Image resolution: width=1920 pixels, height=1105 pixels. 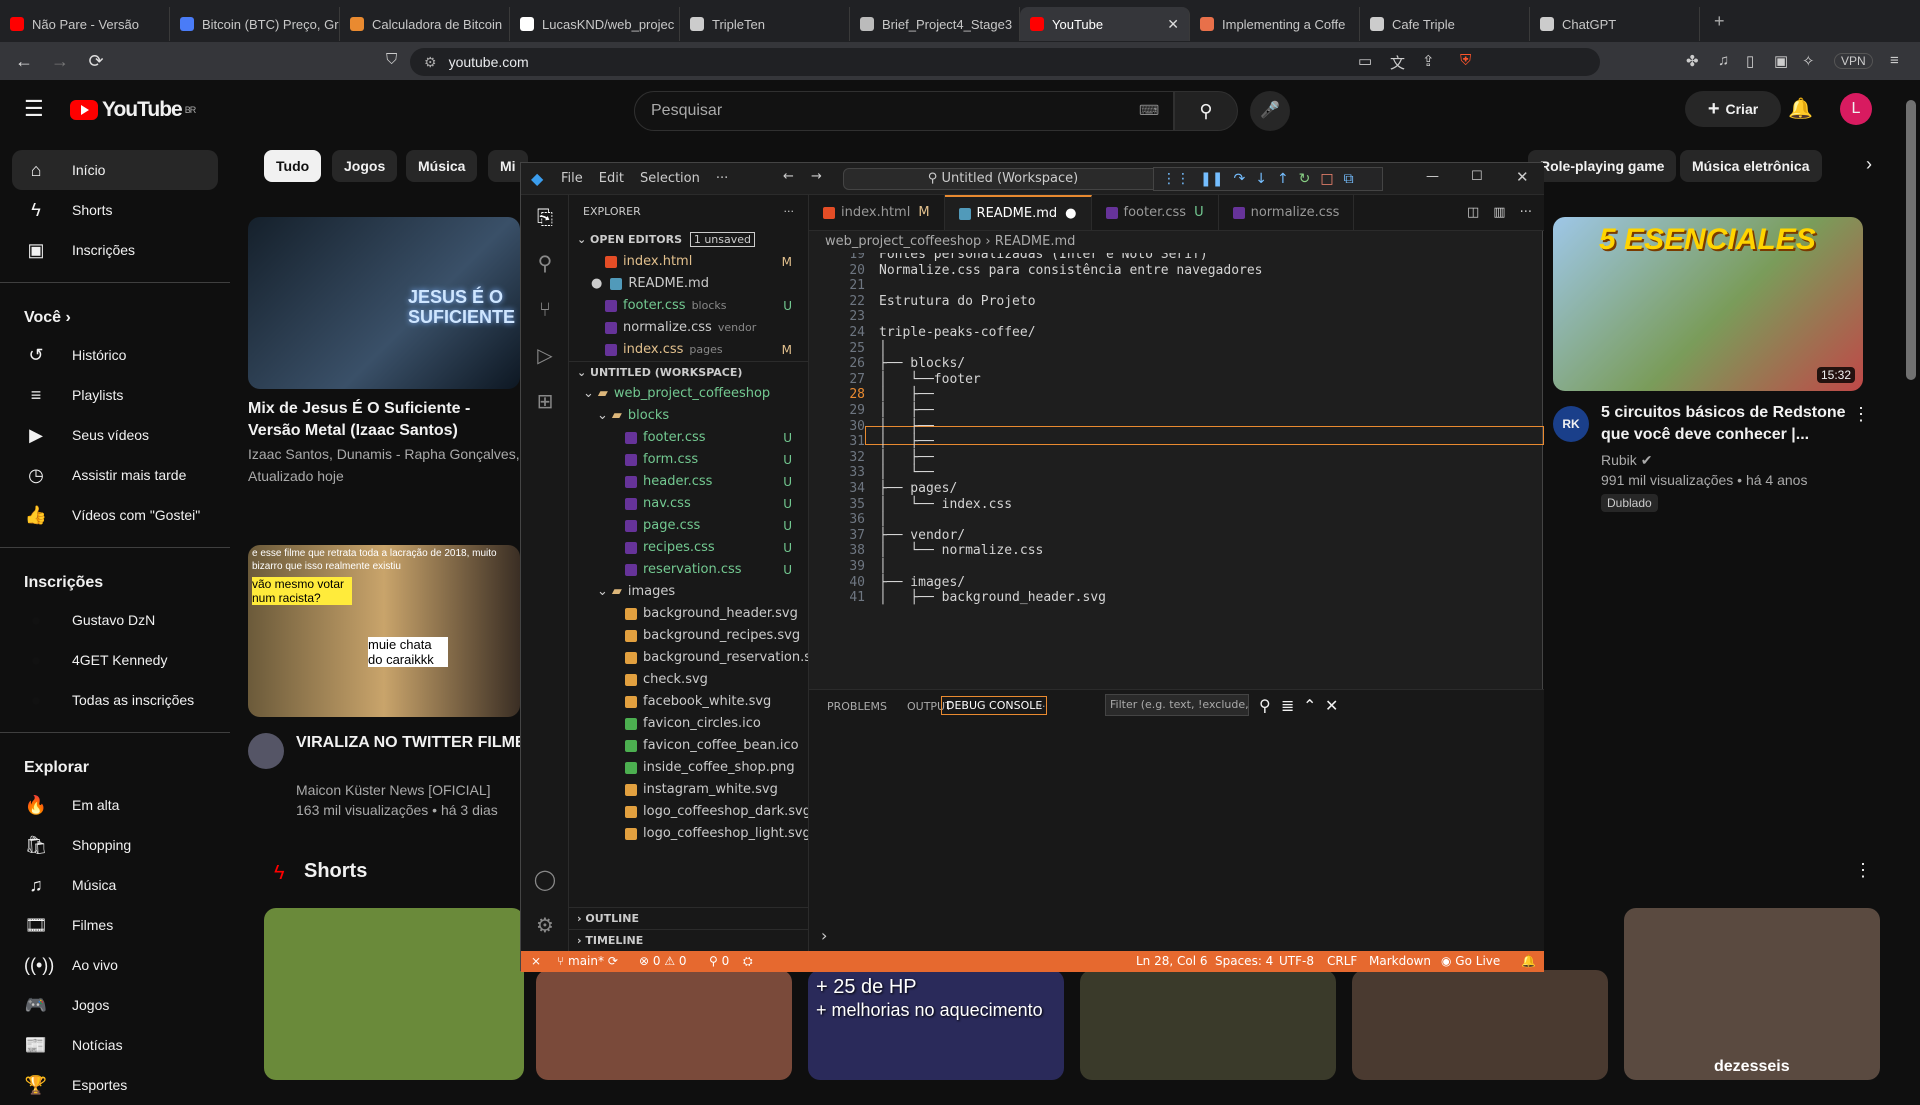 What do you see at coordinates (572, 178) in the screenshot?
I see `menu-item: File` at bounding box center [572, 178].